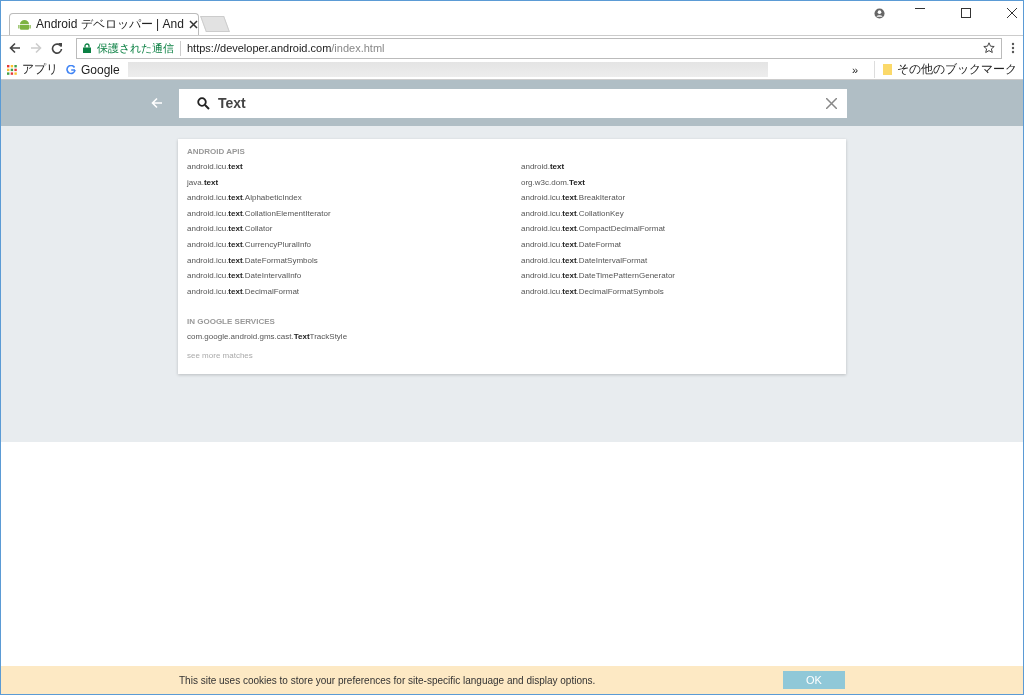  What do you see at coordinates (12, 69) in the screenshot?
I see `apps-grid-icon` at bounding box center [12, 69].